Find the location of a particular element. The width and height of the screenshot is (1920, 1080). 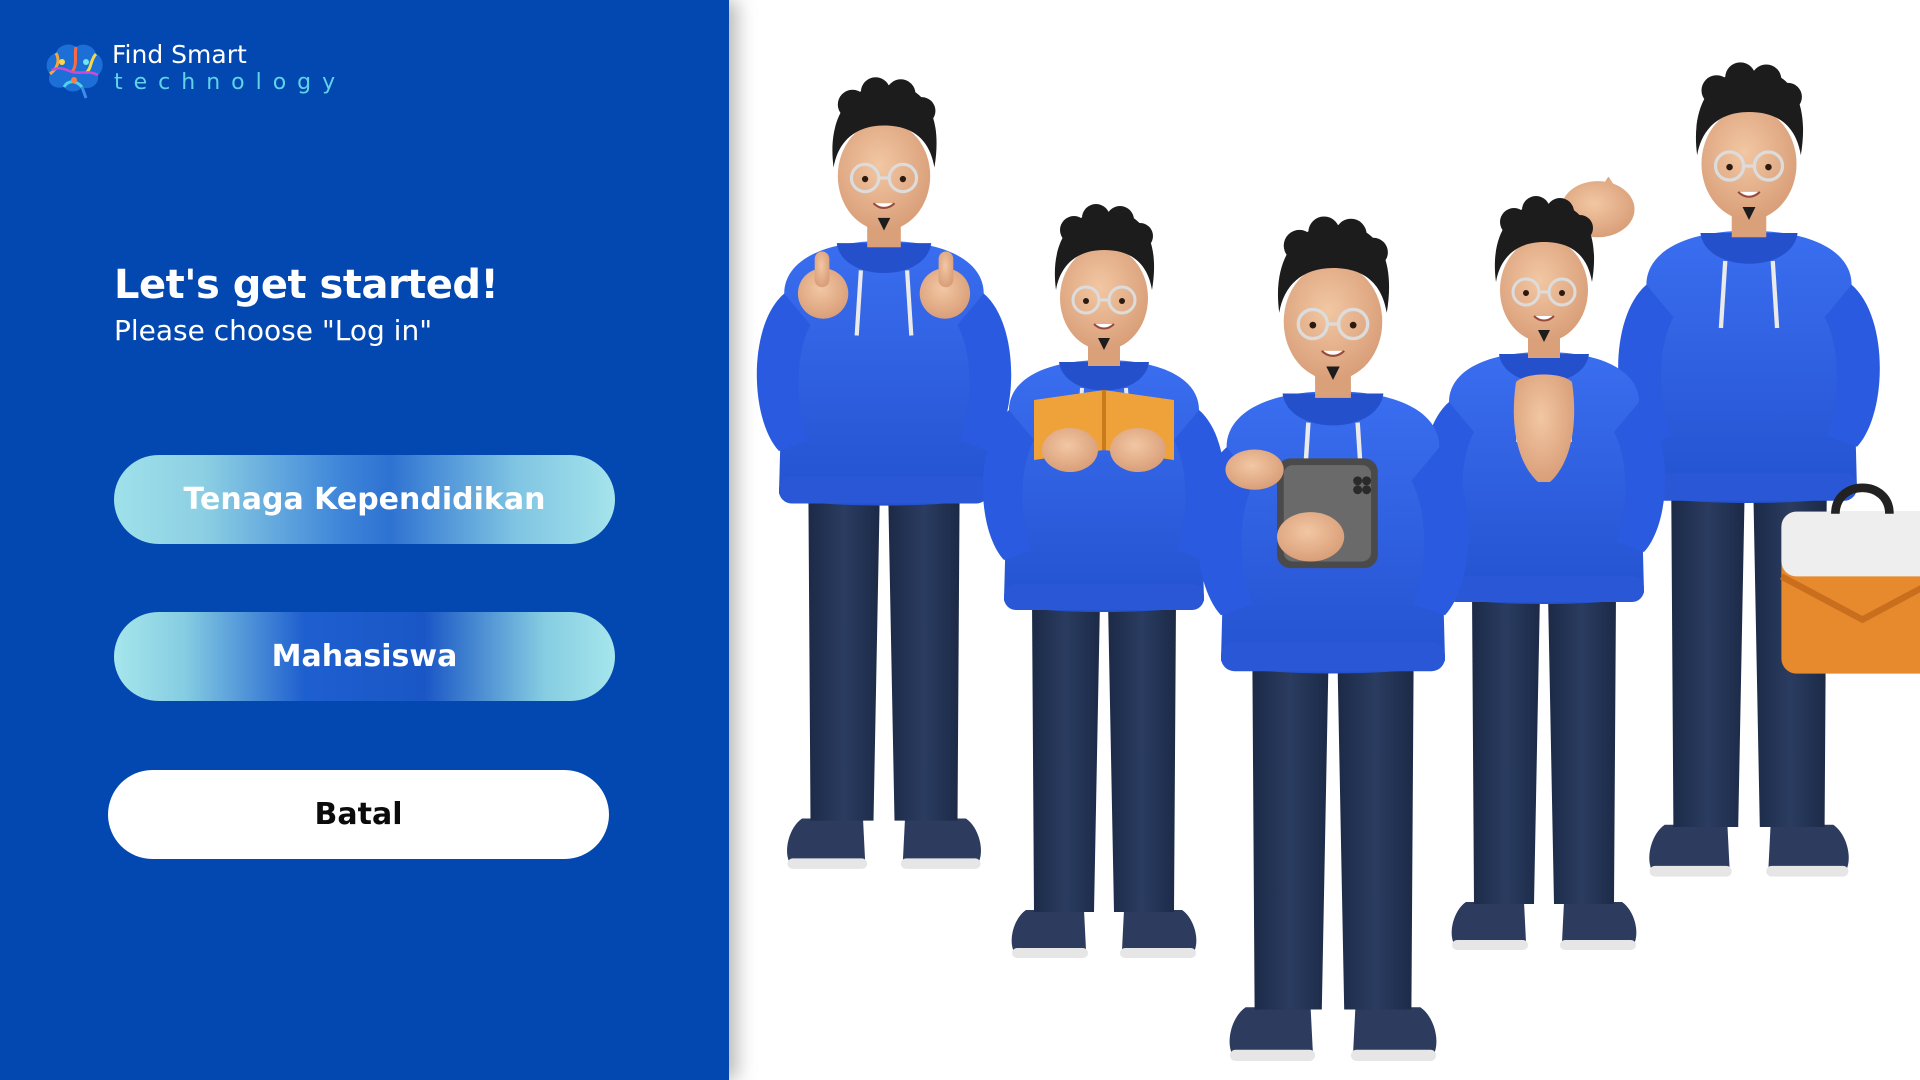

student-figure-tablet is located at coordinates (1332, 638).